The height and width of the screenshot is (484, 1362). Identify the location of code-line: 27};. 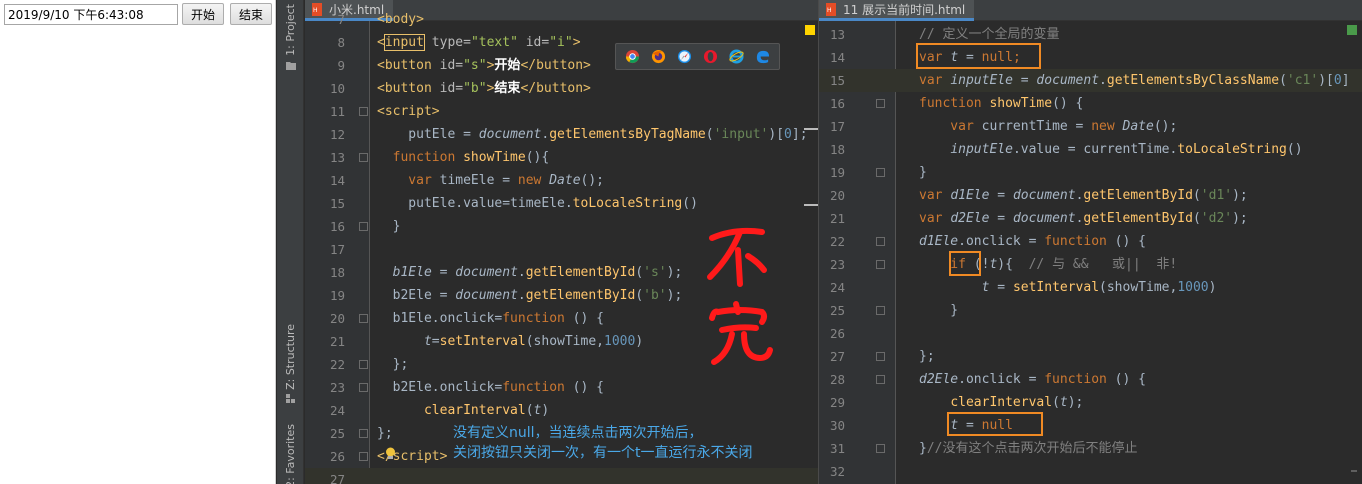
(882, 356).